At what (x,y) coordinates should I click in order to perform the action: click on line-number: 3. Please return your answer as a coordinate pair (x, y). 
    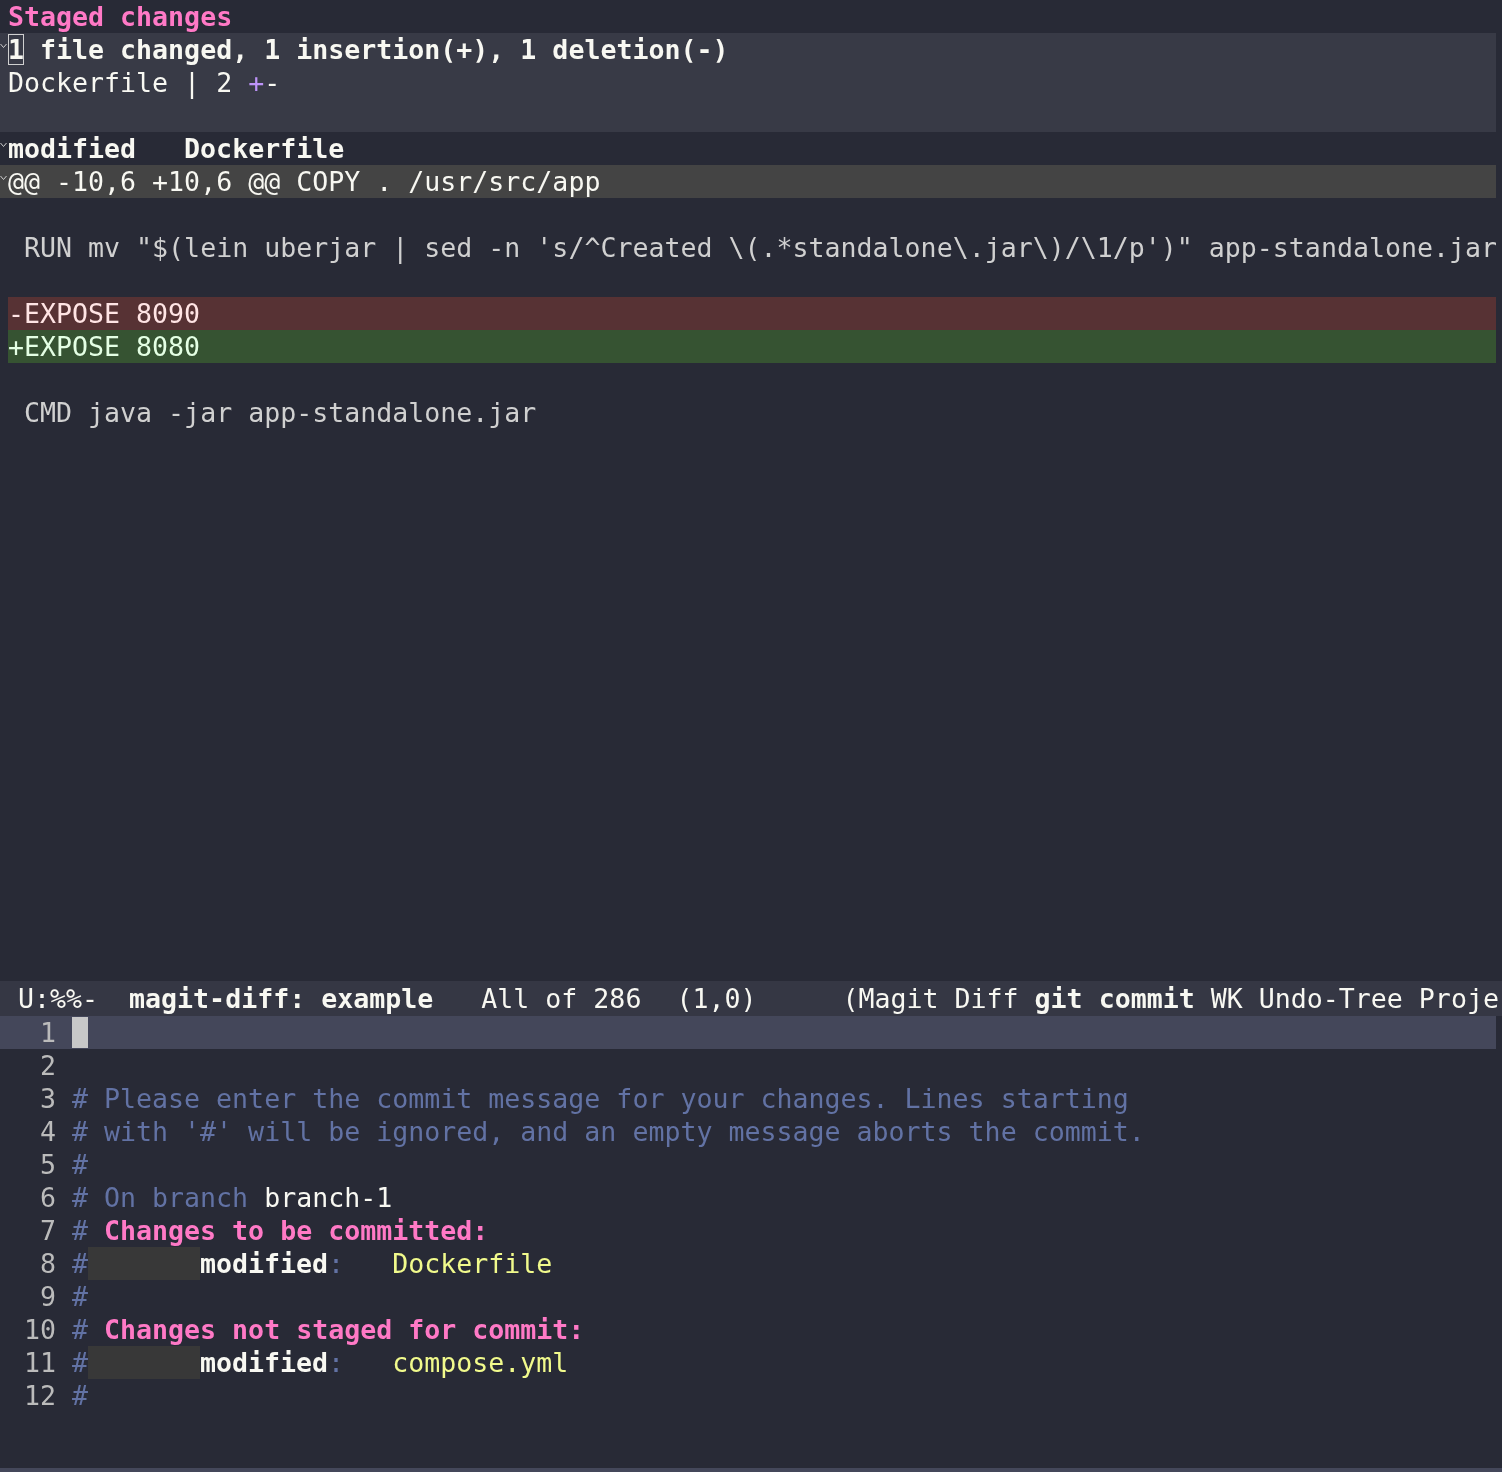
    Looking at the image, I should click on (47, 1098).